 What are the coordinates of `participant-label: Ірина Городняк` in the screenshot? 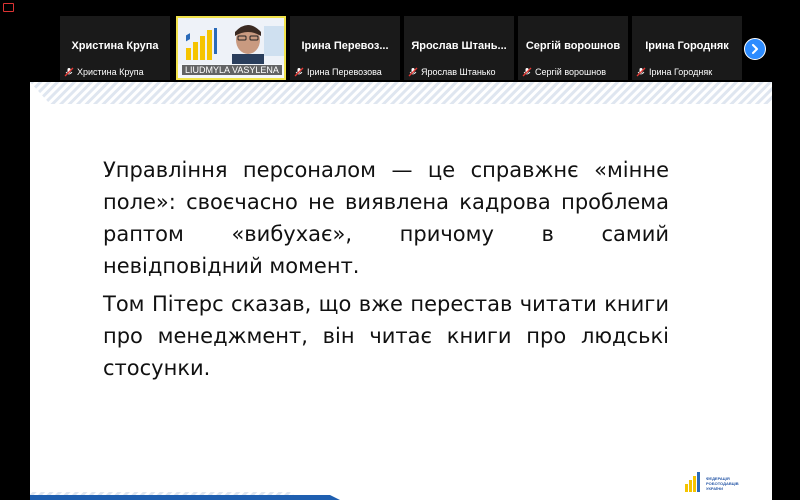 It's located at (681, 72).